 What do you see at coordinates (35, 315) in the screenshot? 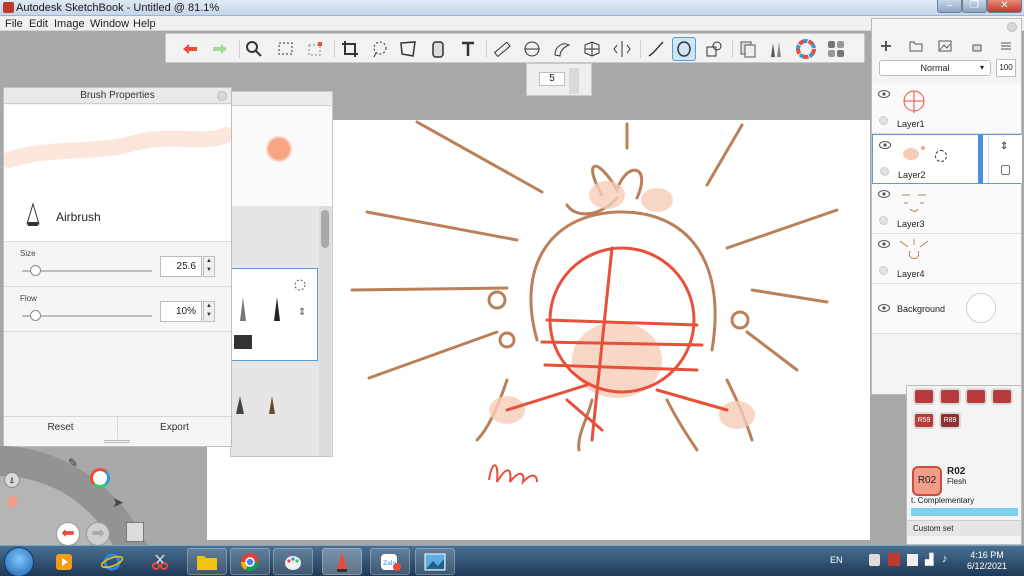
I see `flow-slider-knob` at bounding box center [35, 315].